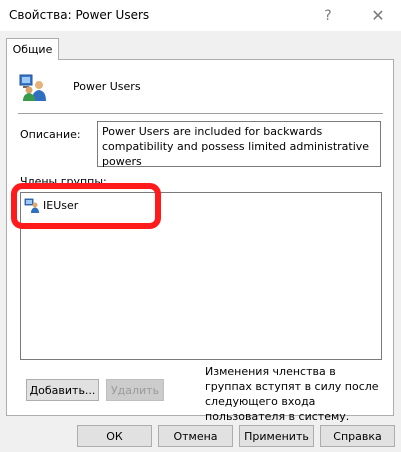 This screenshot has height=452, width=401. What do you see at coordinates (200, 113) in the screenshot?
I see `separator` at bounding box center [200, 113].